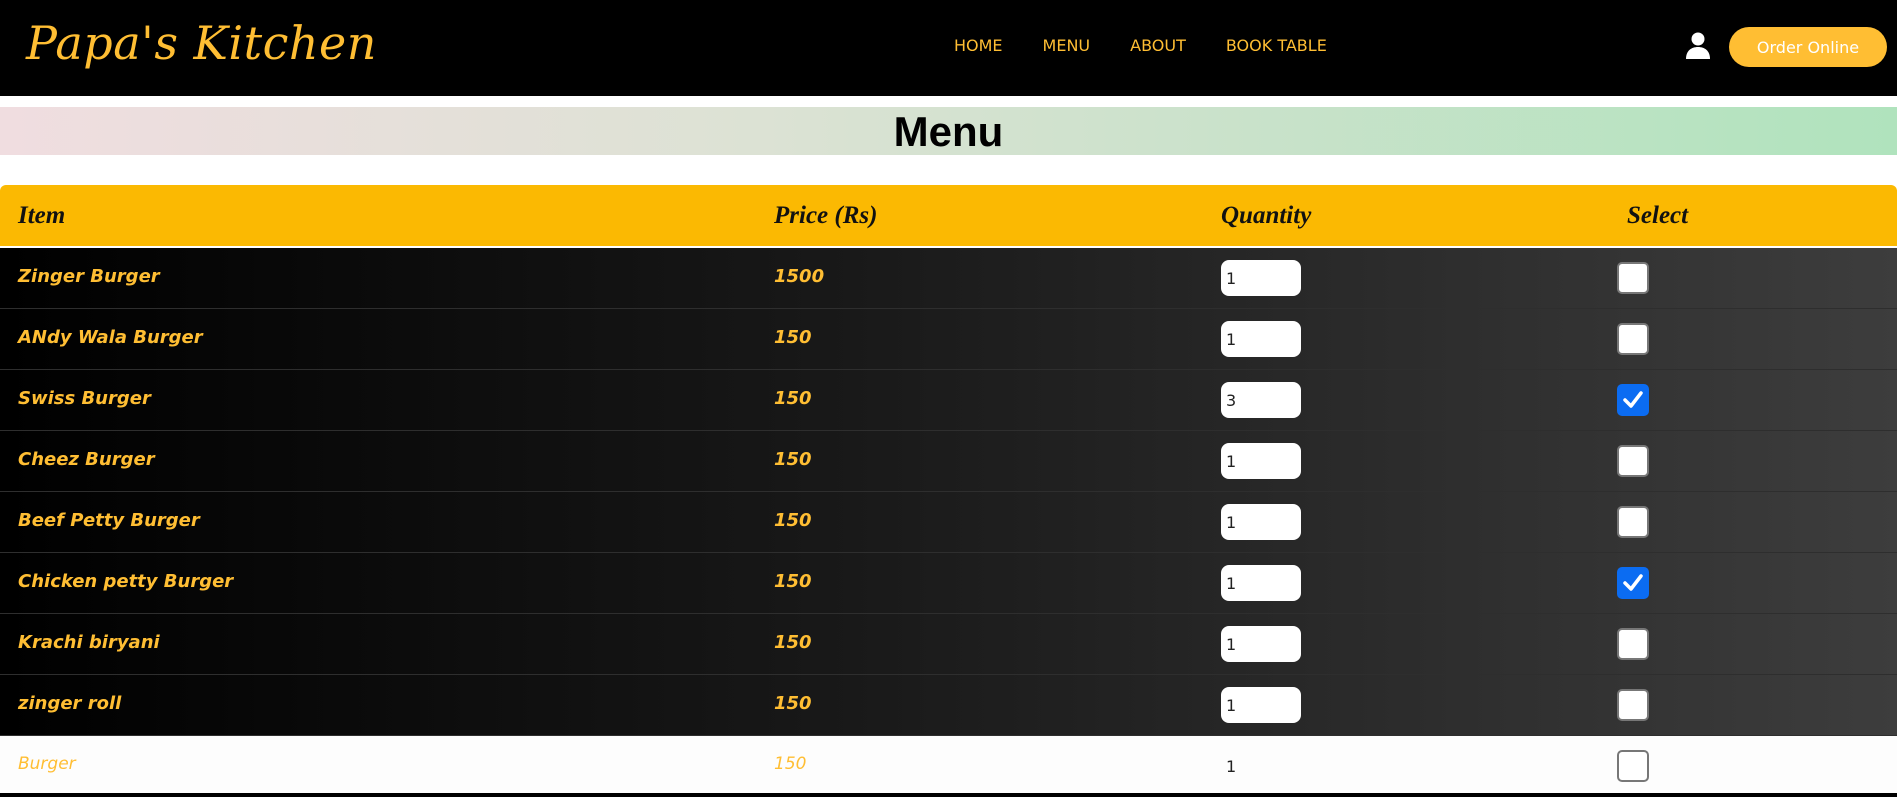 The height and width of the screenshot is (801, 1897). I want to click on item-price: 1500, so click(799, 276).